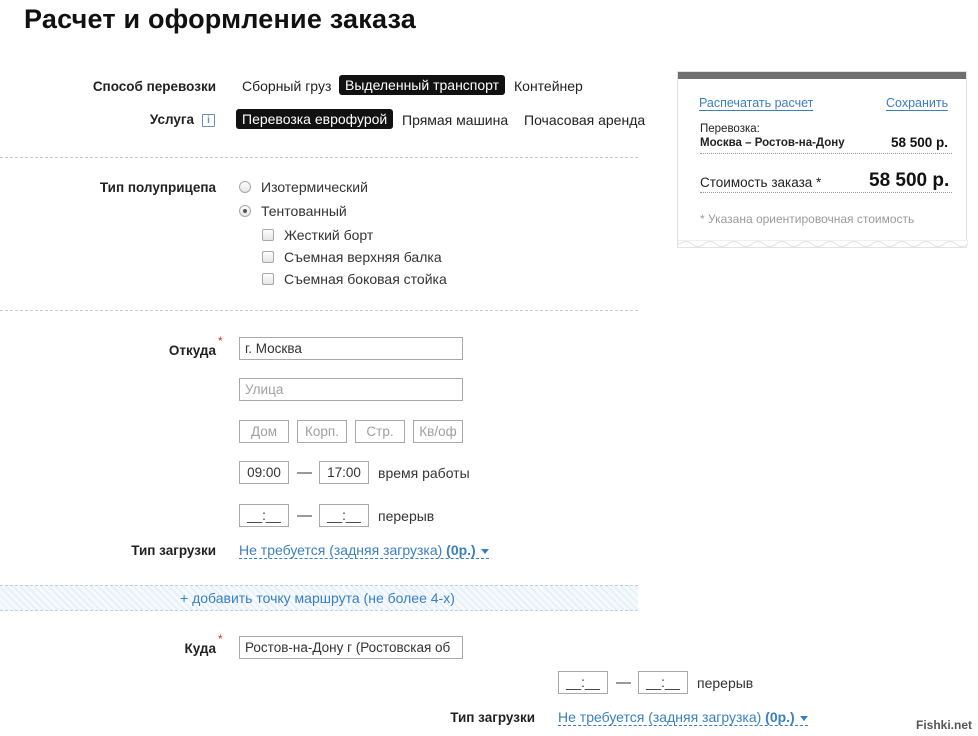  Describe the element at coordinates (438, 431) in the screenshot. I see `from-apt-input` at that location.